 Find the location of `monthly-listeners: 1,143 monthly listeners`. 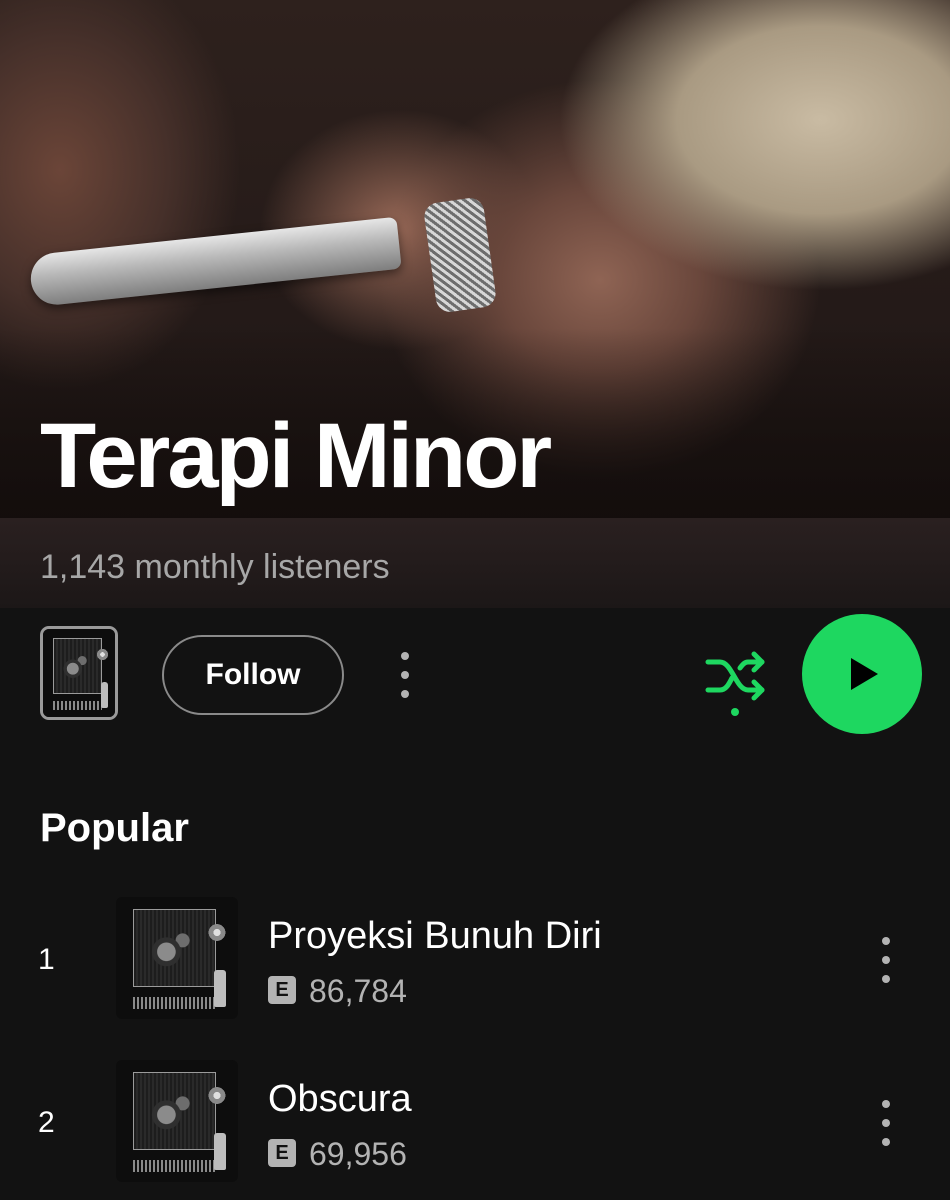

monthly-listeners: 1,143 monthly listeners is located at coordinates (215, 567).